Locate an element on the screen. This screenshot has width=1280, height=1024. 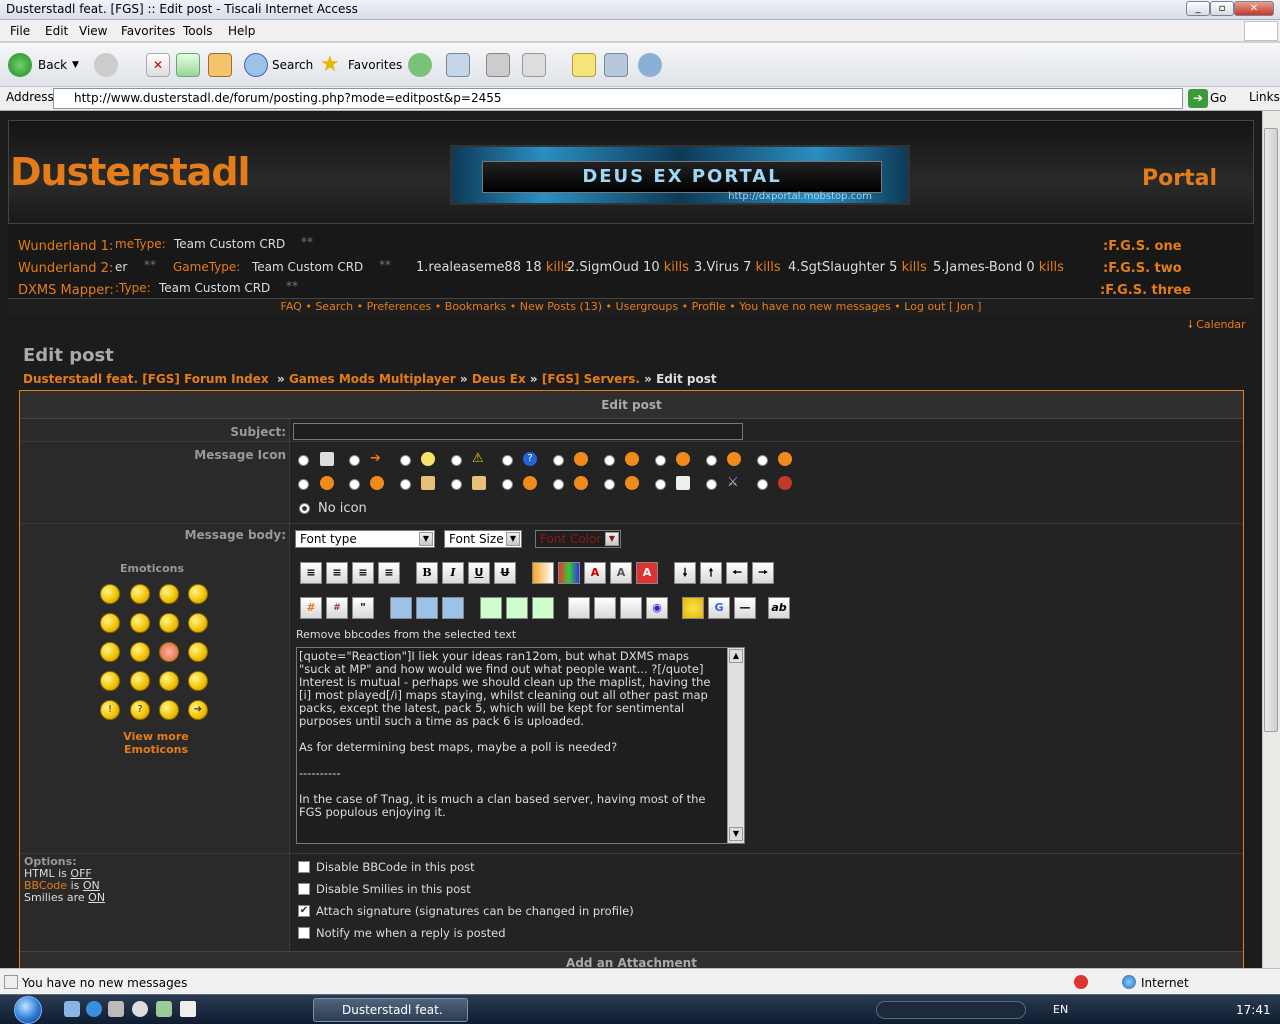
menu-tools: Tools is located at coordinates (198, 31).